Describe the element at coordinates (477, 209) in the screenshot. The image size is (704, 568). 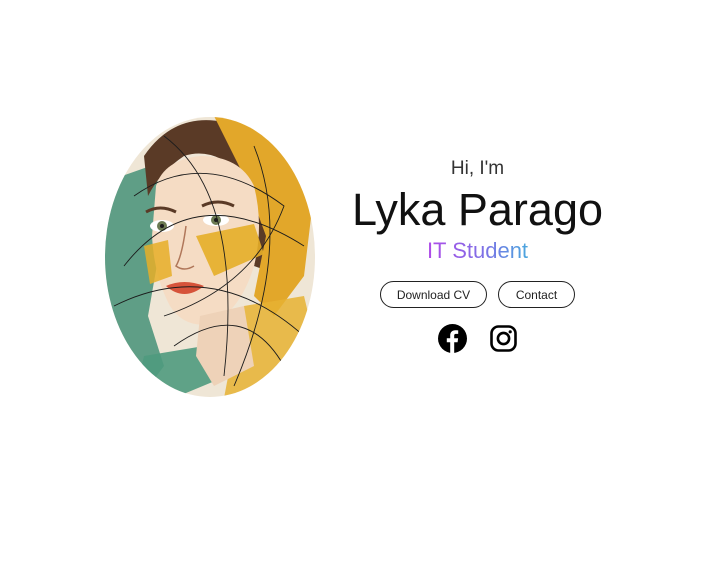
I see `profile-name: Lyka Parago` at that location.